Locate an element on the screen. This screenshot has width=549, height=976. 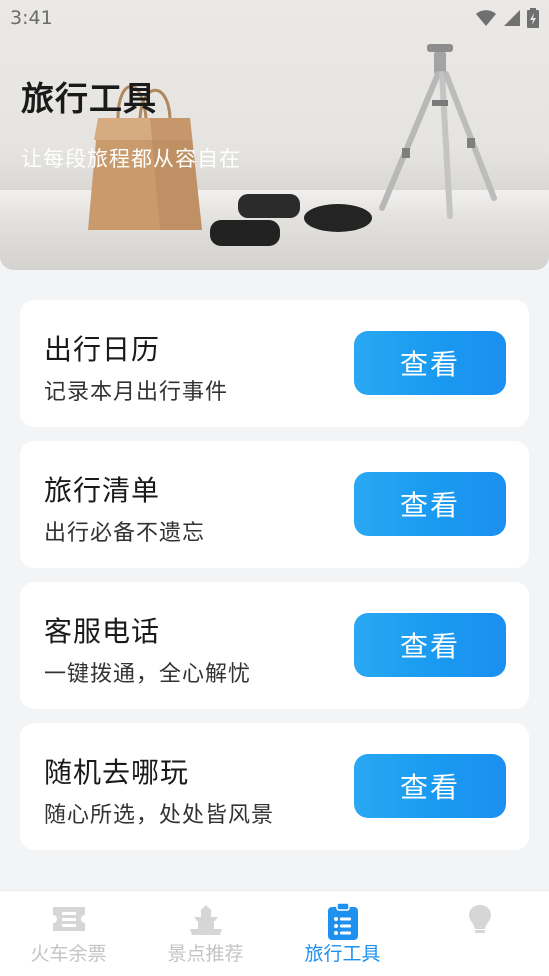
tool-card-description: 一键拨通，全心解忧 is located at coordinates (148, 674).